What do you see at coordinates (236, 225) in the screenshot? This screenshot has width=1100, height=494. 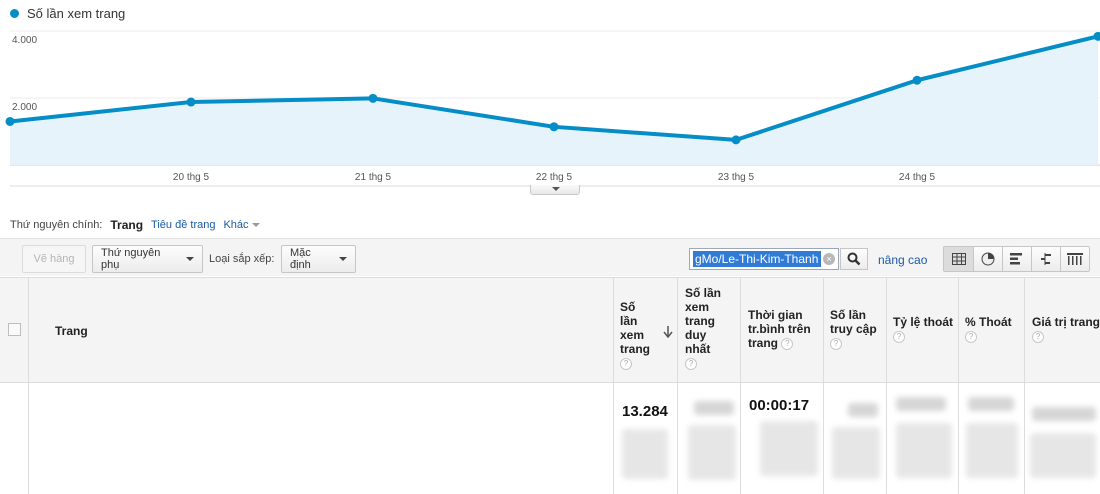 I see `dimension-option-other-label: Khác` at bounding box center [236, 225].